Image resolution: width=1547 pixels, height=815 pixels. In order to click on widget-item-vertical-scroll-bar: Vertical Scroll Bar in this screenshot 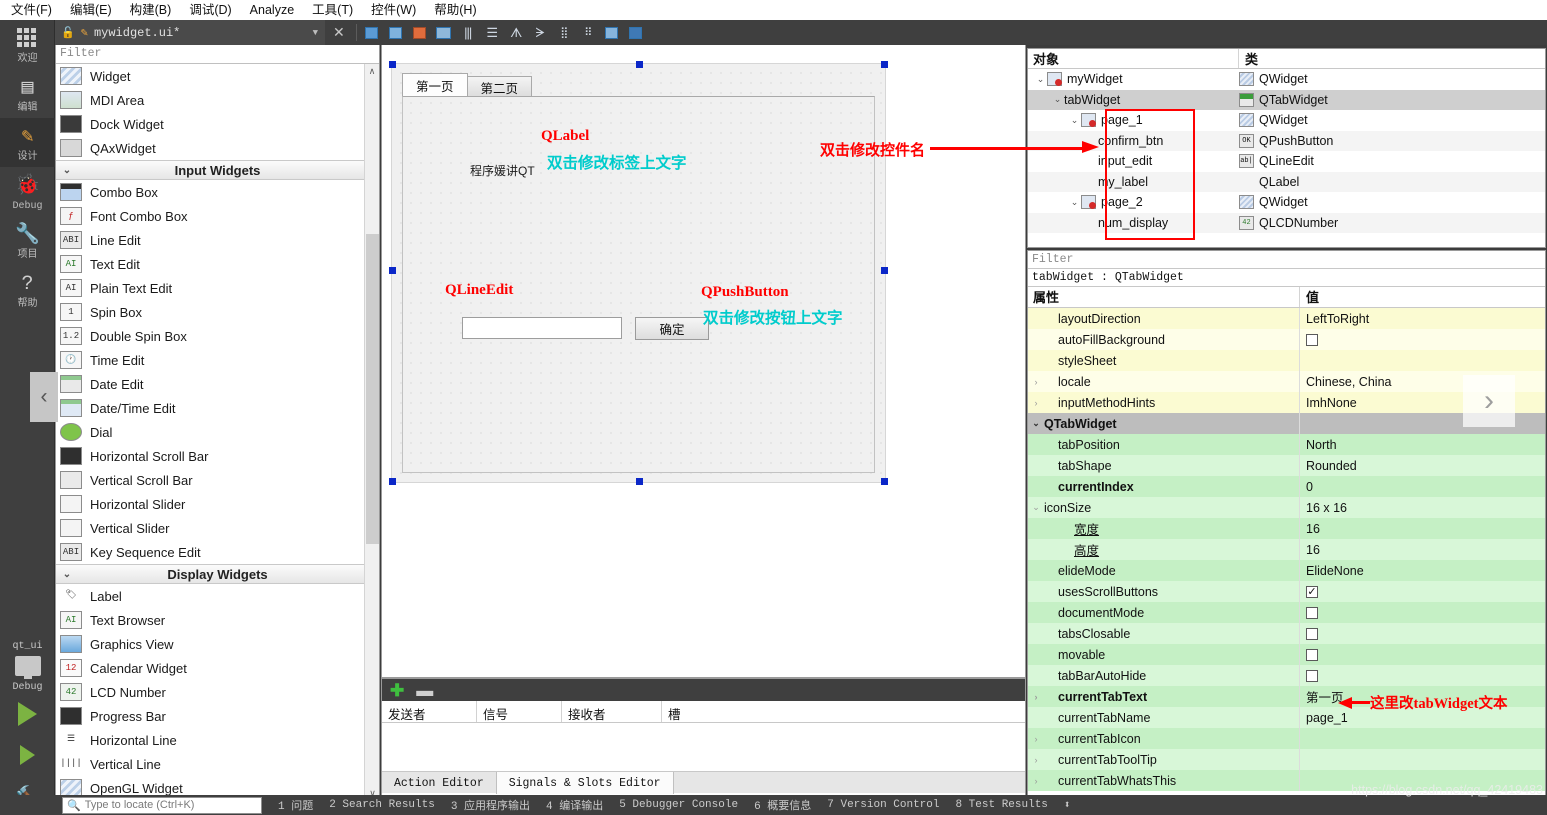, I will do `click(217, 480)`.